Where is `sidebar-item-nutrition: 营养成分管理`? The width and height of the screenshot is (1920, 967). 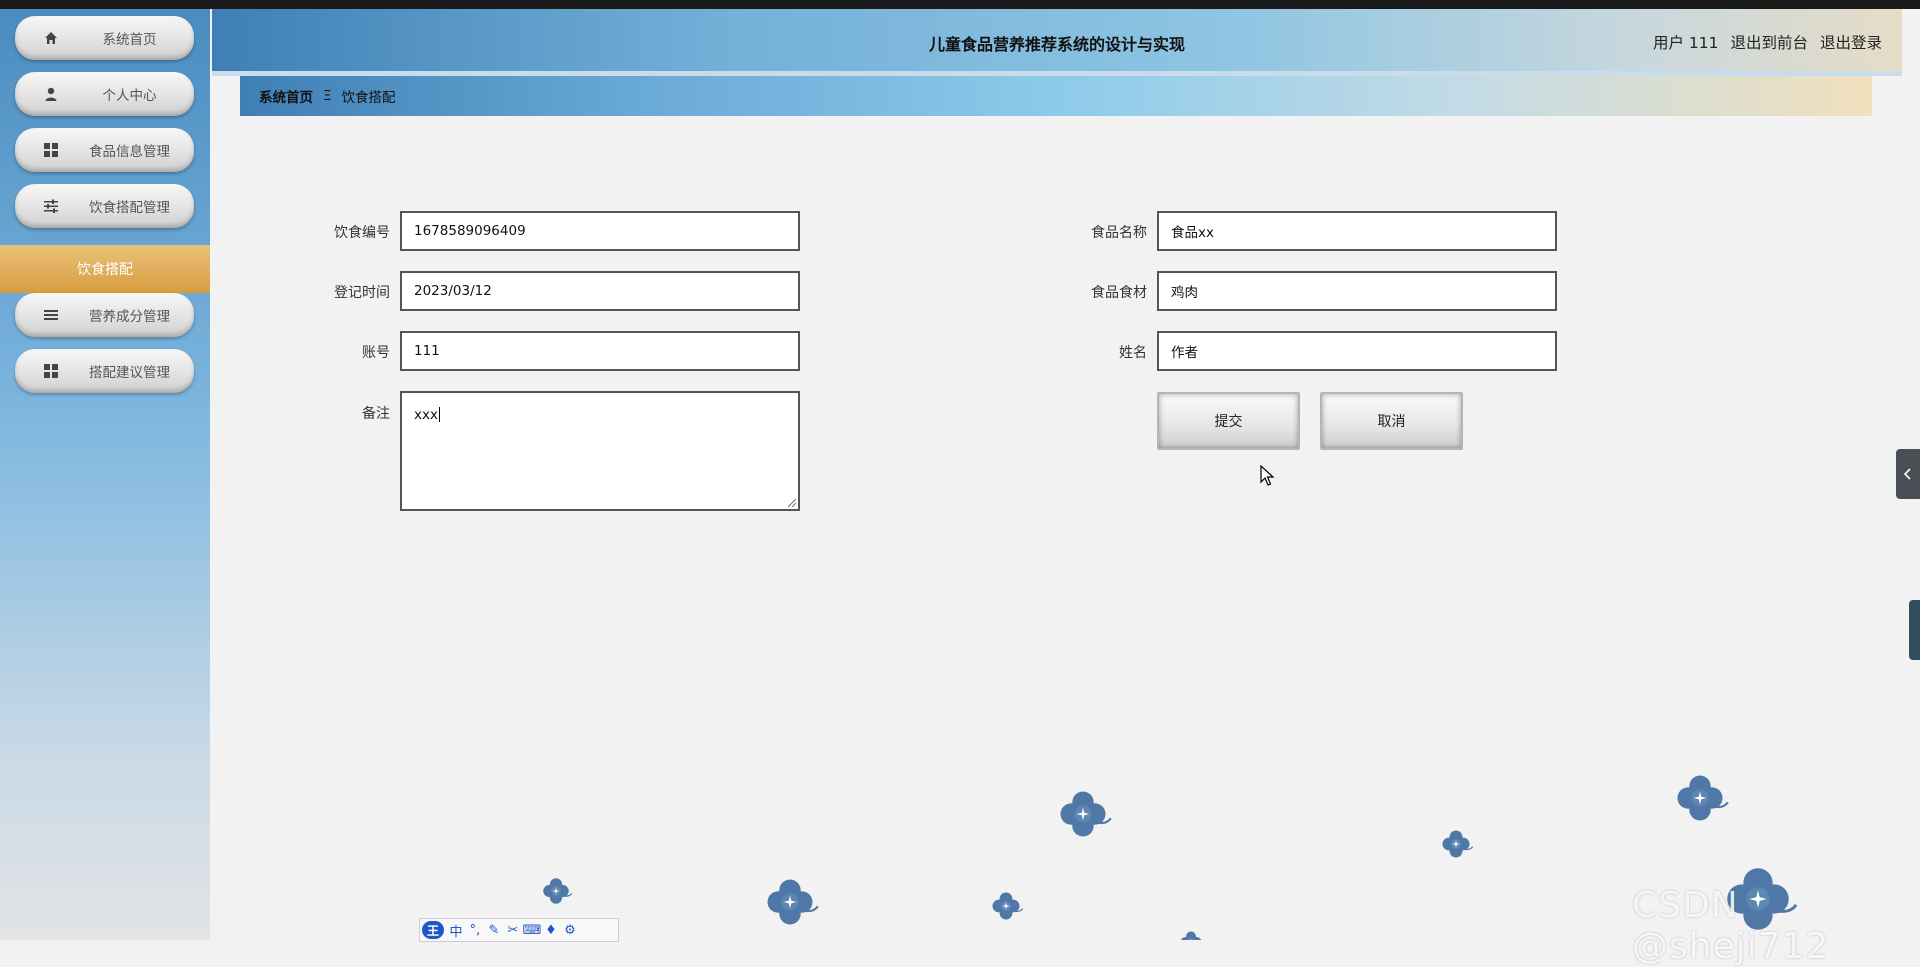 sidebar-item-nutrition: 营养成分管理 is located at coordinates (104, 315).